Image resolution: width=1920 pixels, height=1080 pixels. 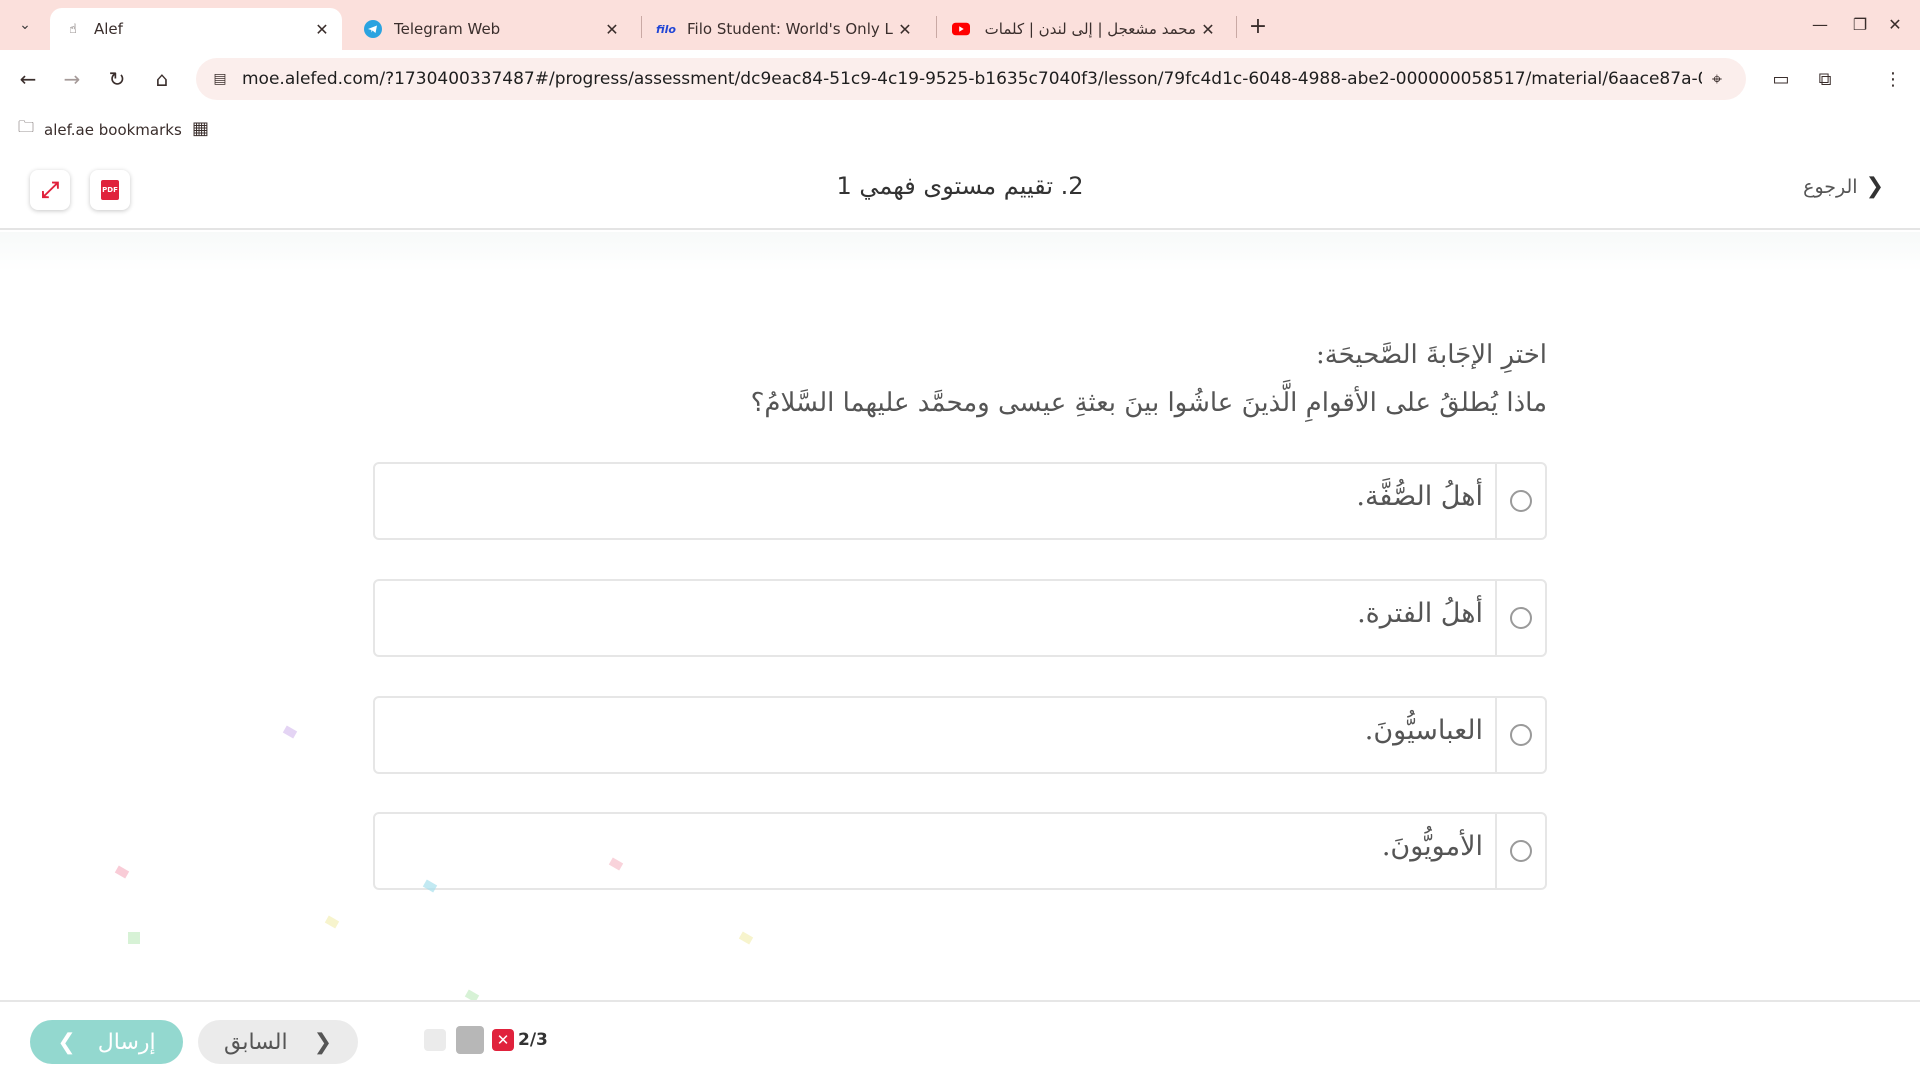 What do you see at coordinates (1895, 24) in the screenshot?
I see `close-window-icon: ✕` at bounding box center [1895, 24].